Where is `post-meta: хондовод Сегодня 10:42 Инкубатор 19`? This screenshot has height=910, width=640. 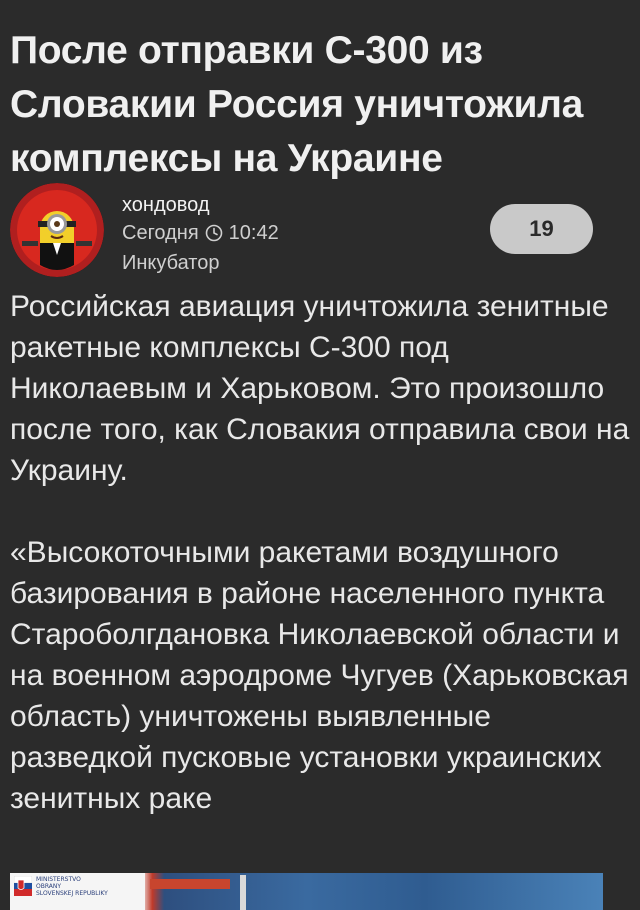 post-meta: хондовод Сегодня 10:42 Инкубатор 19 is located at coordinates (320, 231).